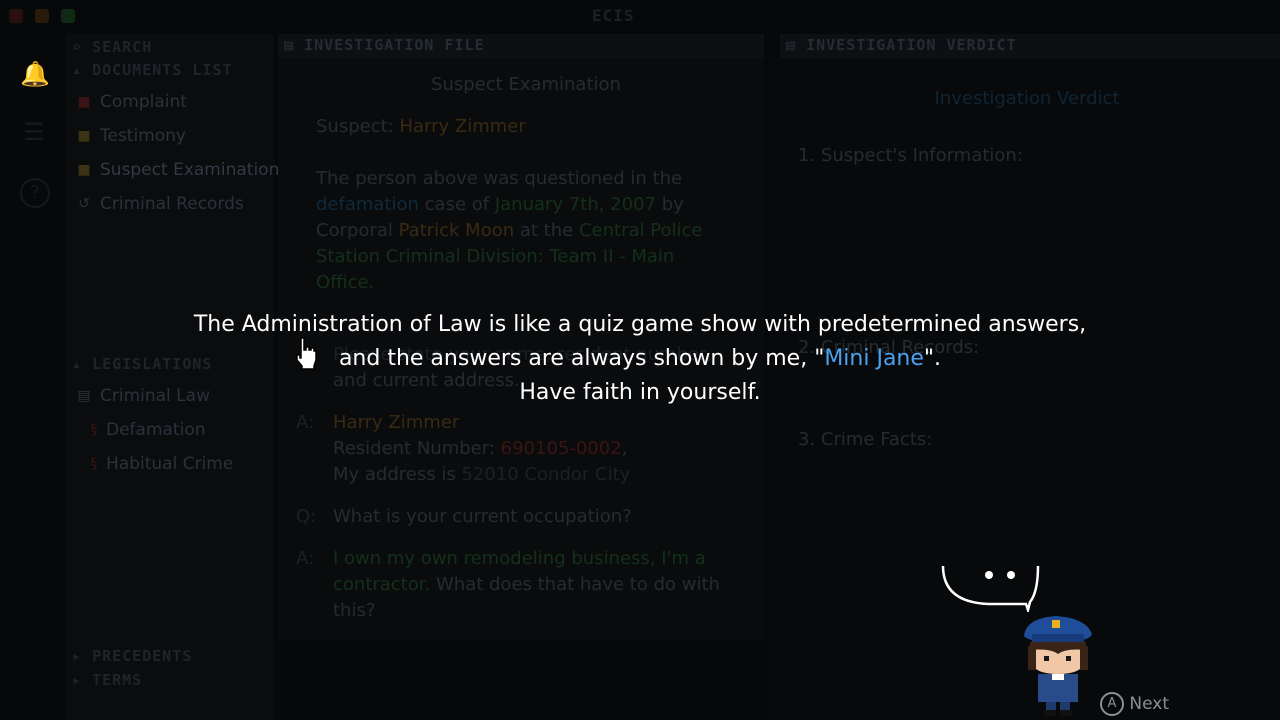  What do you see at coordinates (546, 474) in the screenshot?
I see `address-value: 52010 Condor City` at bounding box center [546, 474].